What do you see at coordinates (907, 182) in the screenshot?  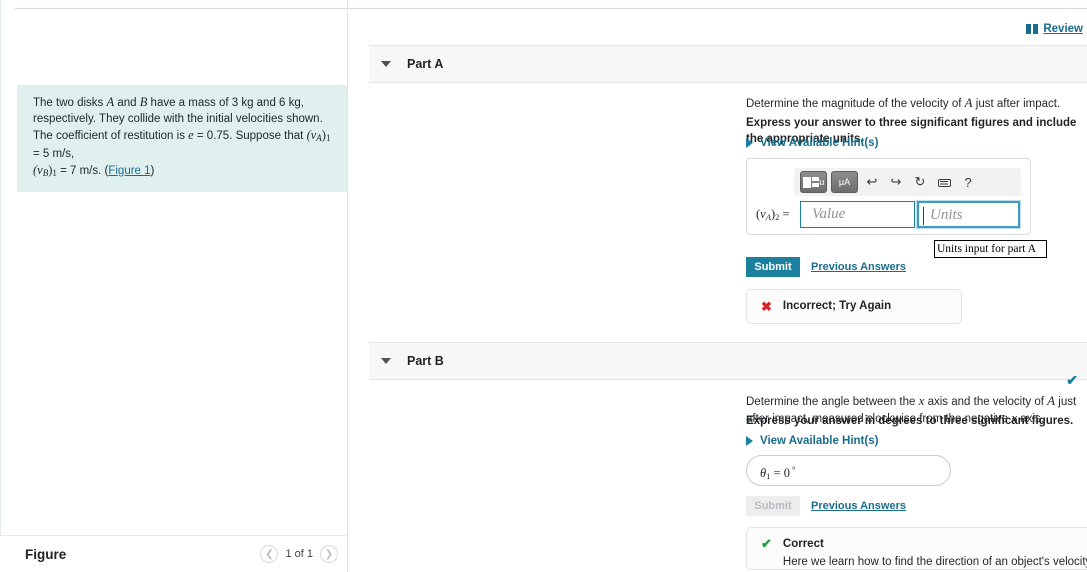 I see `math-toolbar: u μA ↩ ↪ ↻ ?` at bounding box center [907, 182].